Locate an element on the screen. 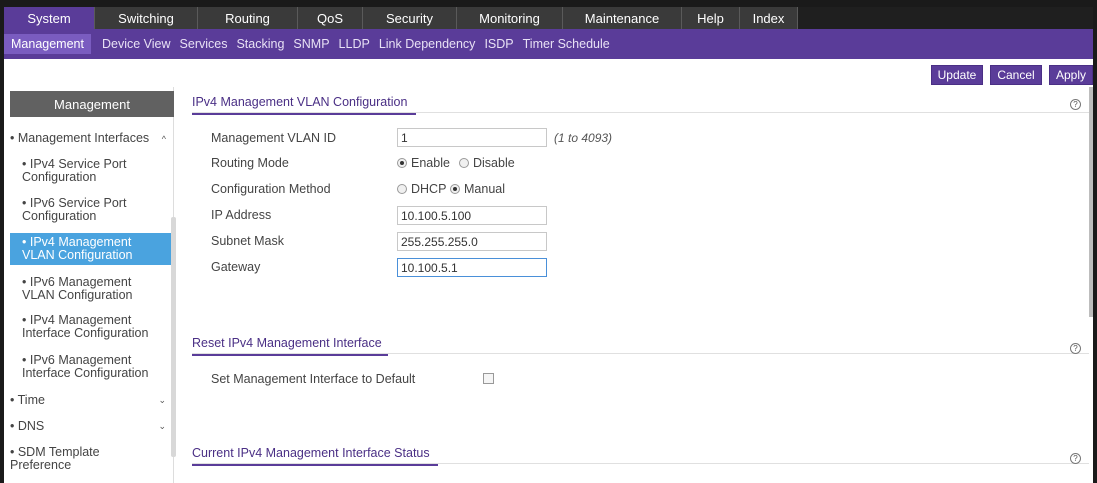 This screenshot has width=1097, height=483. tab-security: Security is located at coordinates (410, 18).